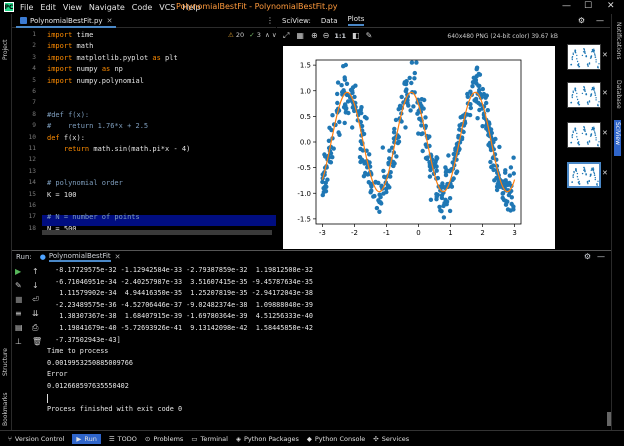 The width and height of the screenshot is (624, 446). I want to click on statusbar-version-control: ⑂ Version Control, so click(36, 439).